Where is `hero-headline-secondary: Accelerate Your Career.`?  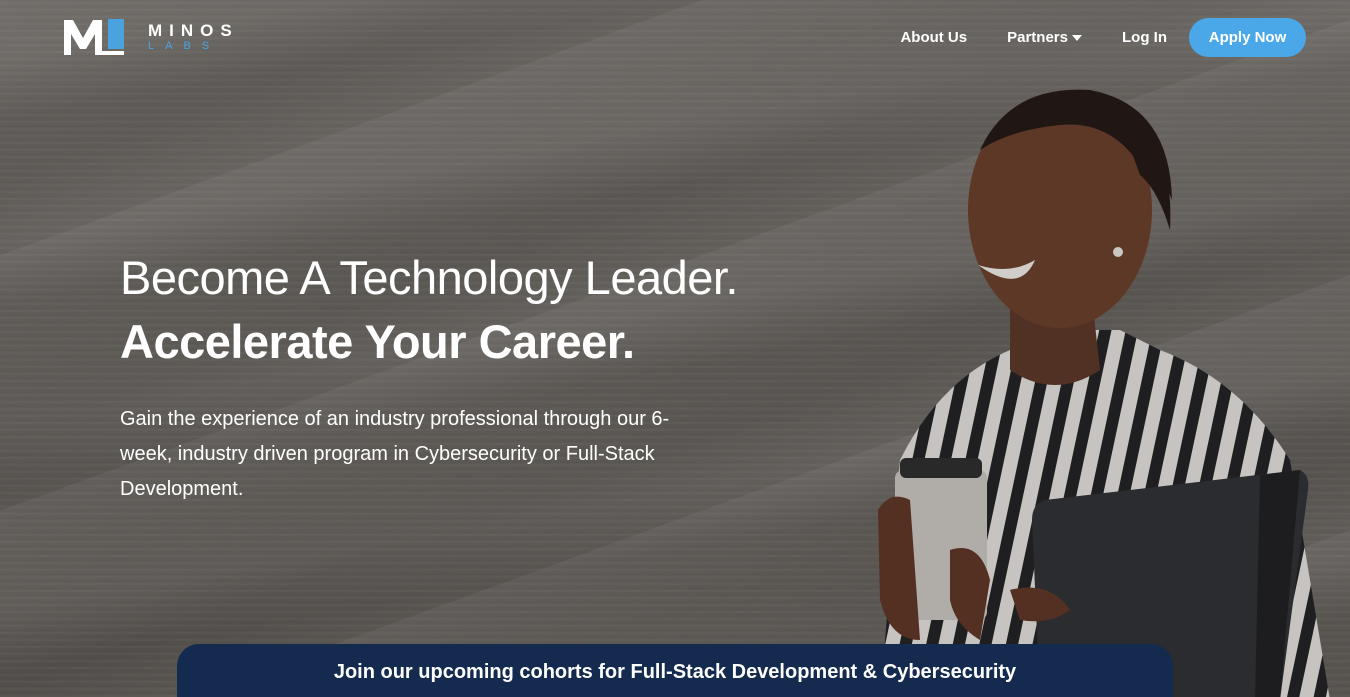
hero-headline-secondary: Accelerate Your Career. is located at coordinates (377, 341).